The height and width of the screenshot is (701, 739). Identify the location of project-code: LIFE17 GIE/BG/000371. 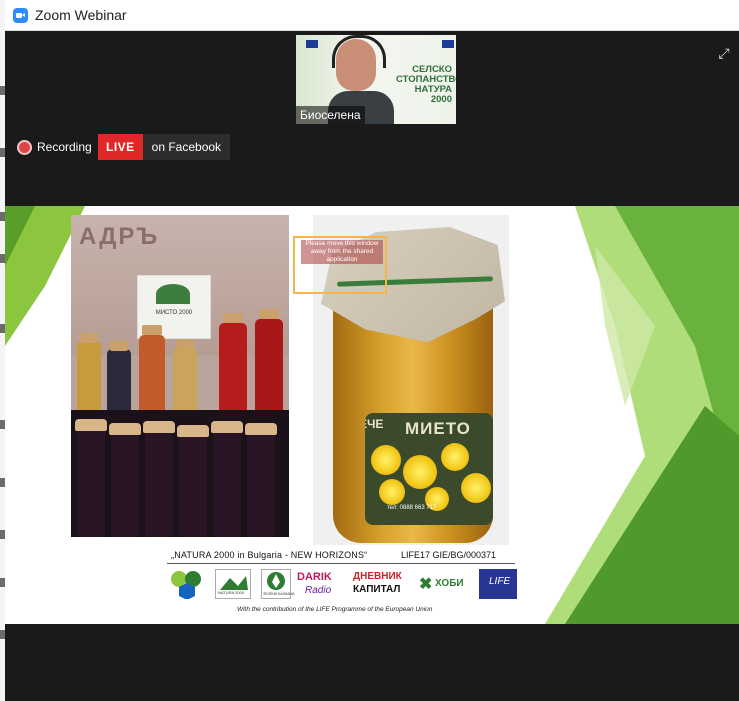
(449, 555).